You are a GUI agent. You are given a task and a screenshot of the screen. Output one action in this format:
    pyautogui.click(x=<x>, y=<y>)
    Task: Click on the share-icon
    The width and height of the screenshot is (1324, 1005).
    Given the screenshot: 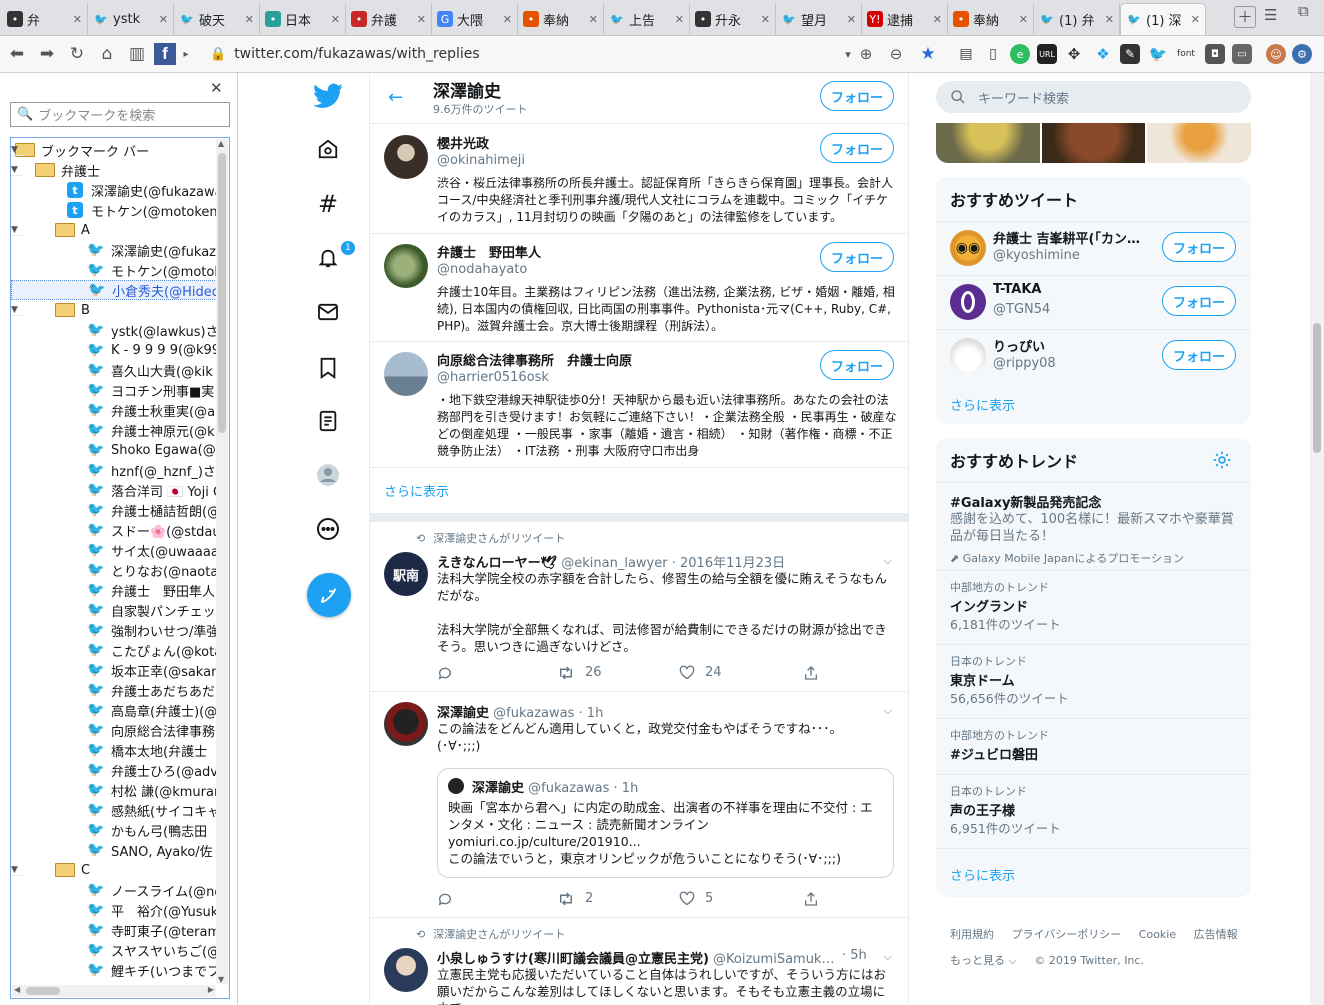 What is the action you would take?
    pyautogui.click(x=811, y=899)
    